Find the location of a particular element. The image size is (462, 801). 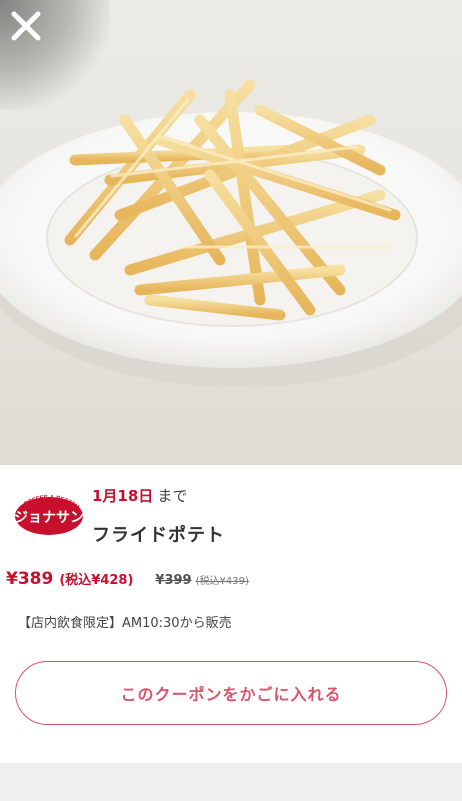

footer-band is located at coordinates (231, 782).